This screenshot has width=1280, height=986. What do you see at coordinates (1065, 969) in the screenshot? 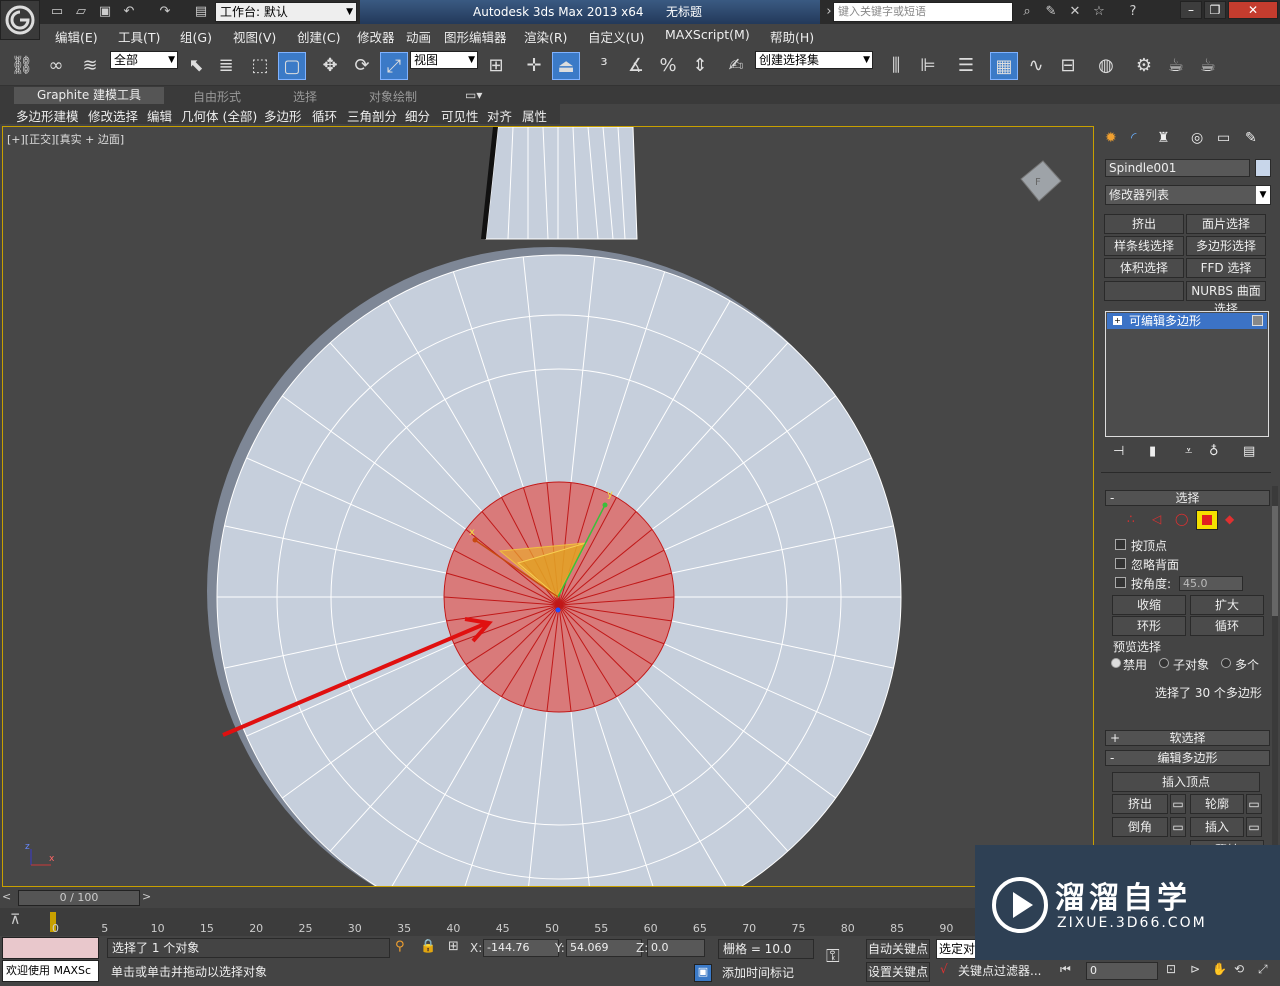
I see `time-config-icon: ⏮` at bounding box center [1065, 969].